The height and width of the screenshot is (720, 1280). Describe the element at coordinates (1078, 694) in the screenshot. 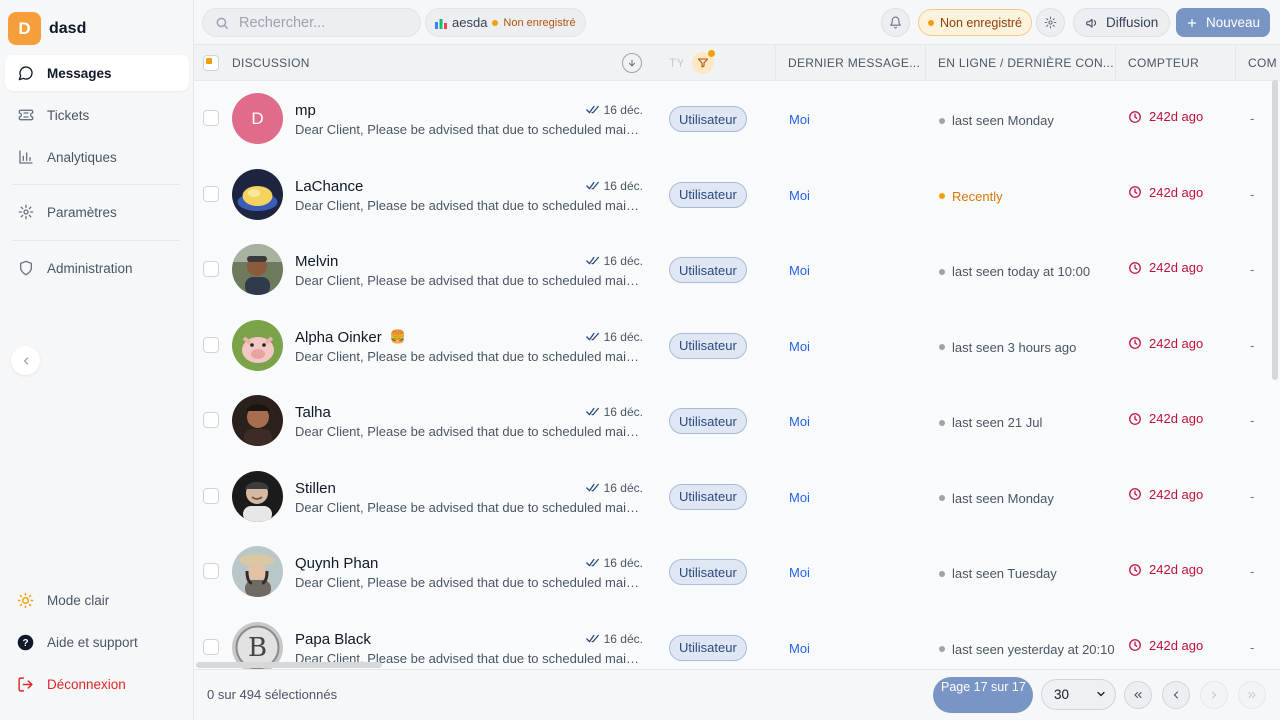

I see `page-size-select: 30` at that location.